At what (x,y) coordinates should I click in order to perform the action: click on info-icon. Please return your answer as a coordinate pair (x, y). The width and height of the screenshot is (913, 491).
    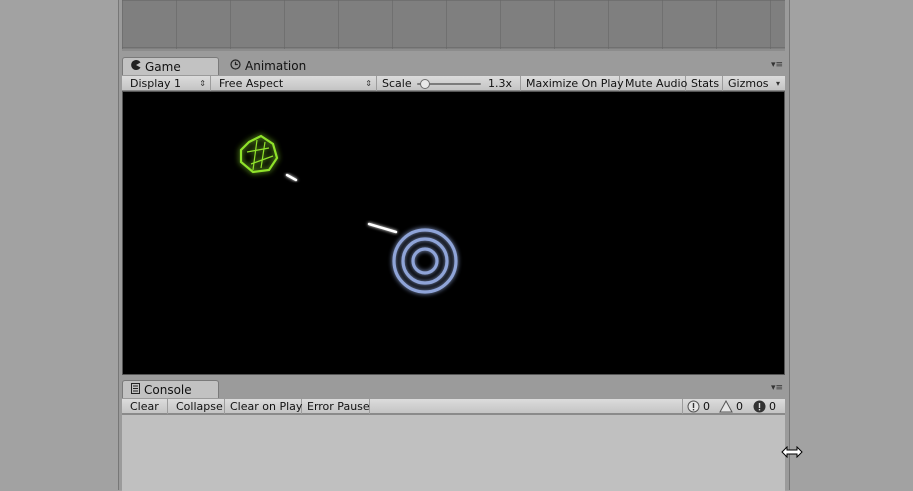
    Looking at the image, I should click on (693, 406).